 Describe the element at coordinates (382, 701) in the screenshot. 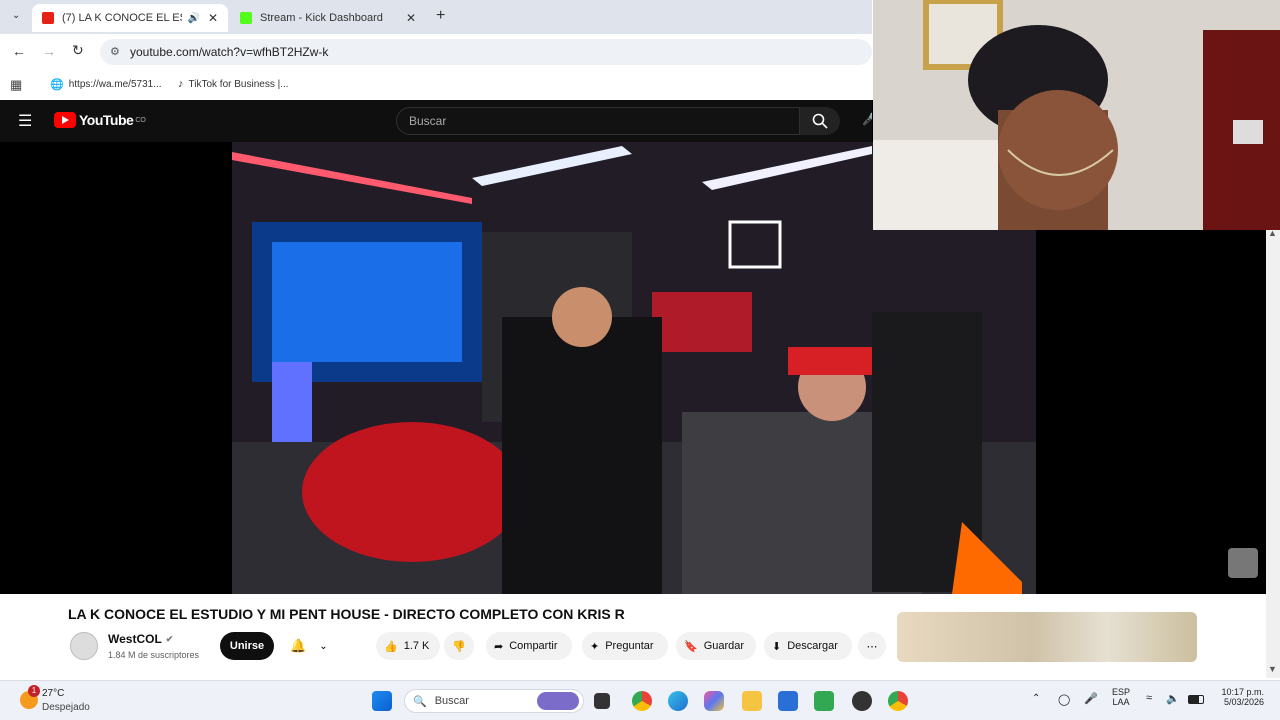

I see `windows-start-icon` at that location.